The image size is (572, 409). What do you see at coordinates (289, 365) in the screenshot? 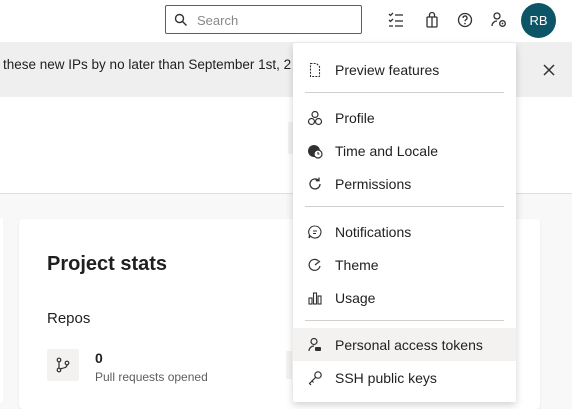
I see `stat-tile-edge` at bounding box center [289, 365].